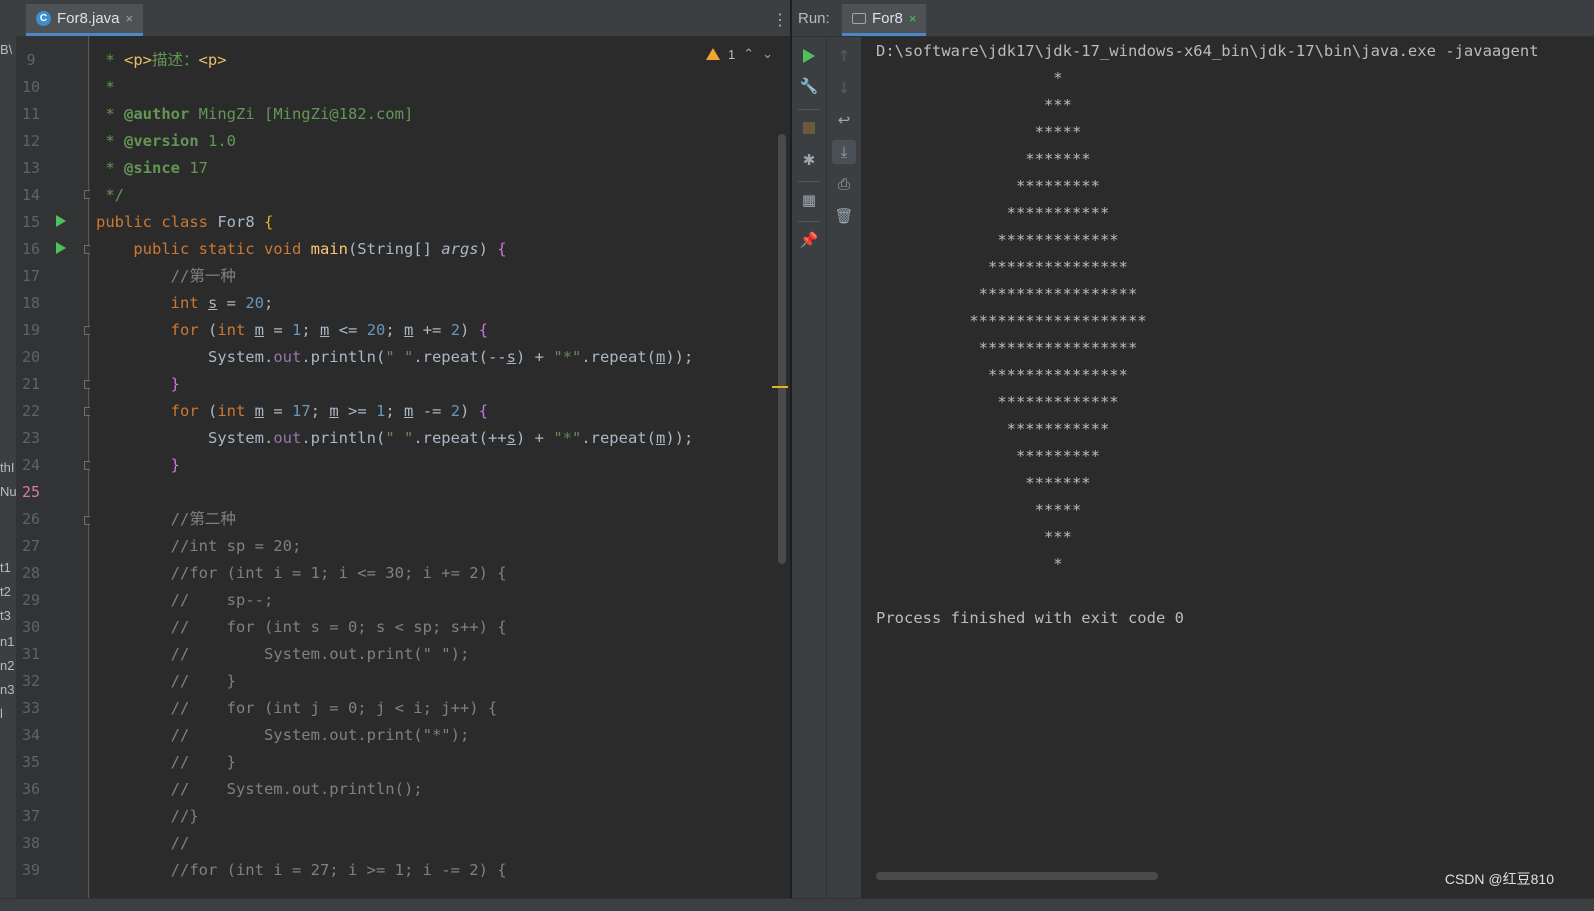 The height and width of the screenshot is (911, 1594). I want to click on code-line: // }, so click(203, 762).